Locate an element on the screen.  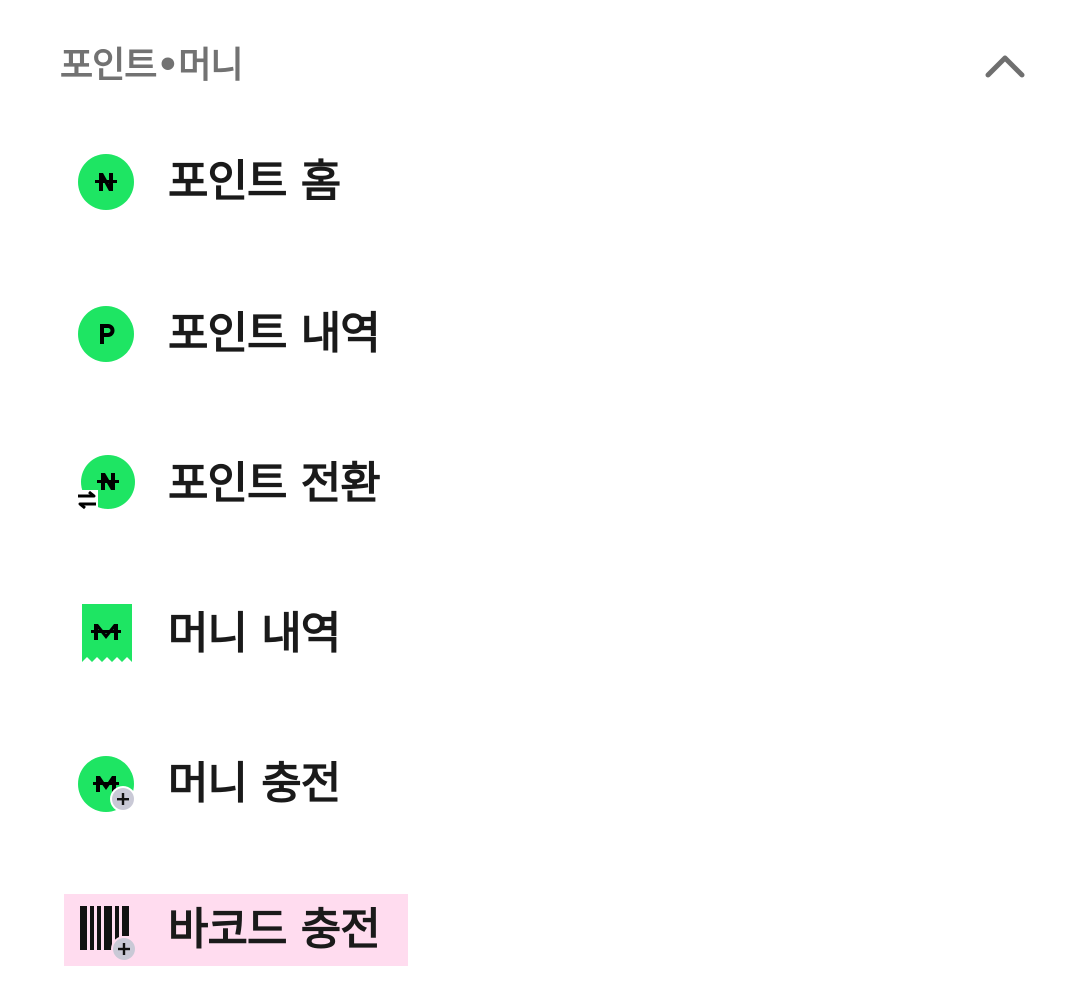
menu-item-label: 바코드 충전 is located at coordinates (274, 929).